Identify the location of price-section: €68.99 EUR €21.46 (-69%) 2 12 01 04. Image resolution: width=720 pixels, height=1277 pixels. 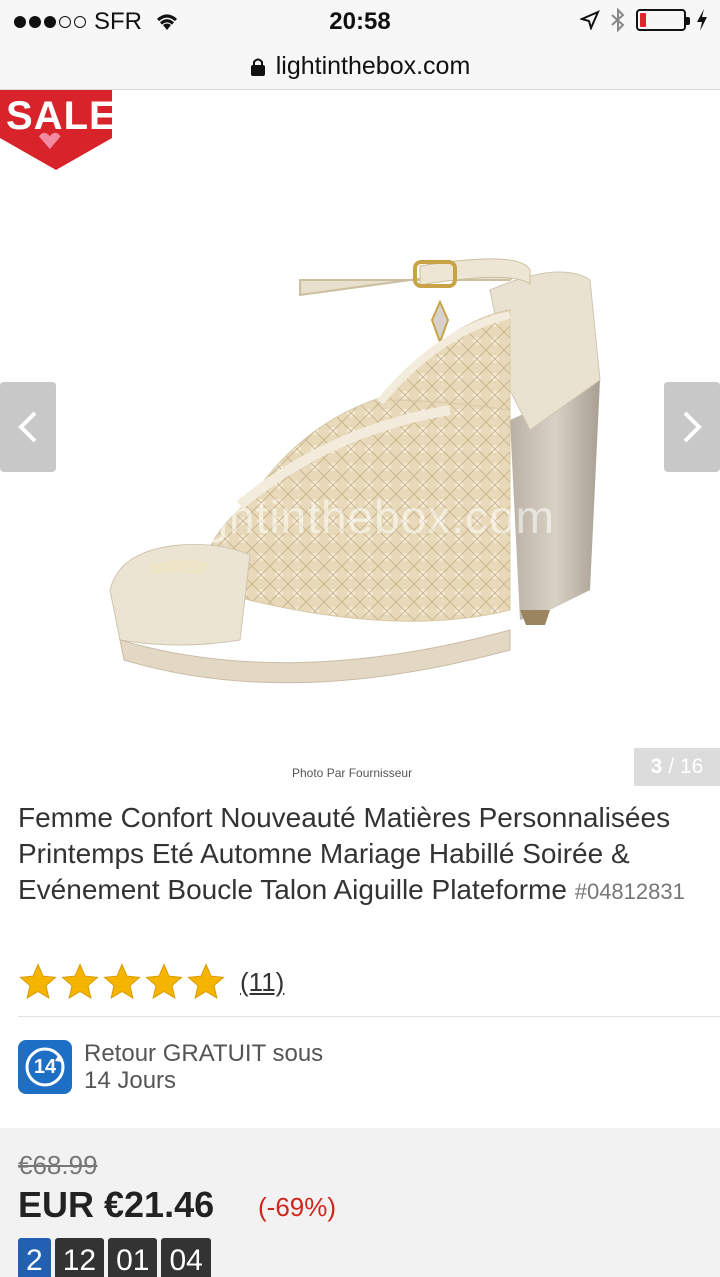
(360, 1202).